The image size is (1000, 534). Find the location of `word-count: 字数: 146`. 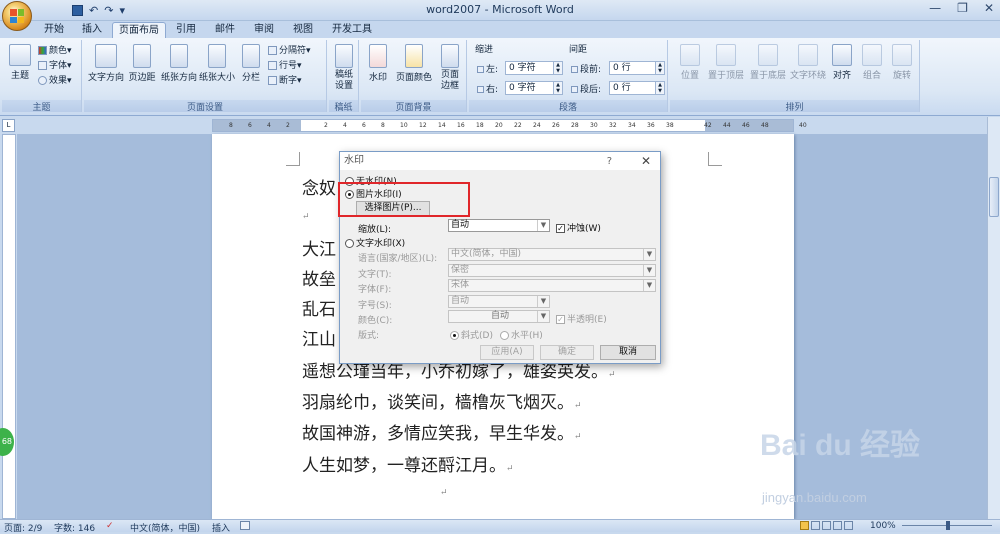

word-count: 字数: 146 is located at coordinates (74, 527).